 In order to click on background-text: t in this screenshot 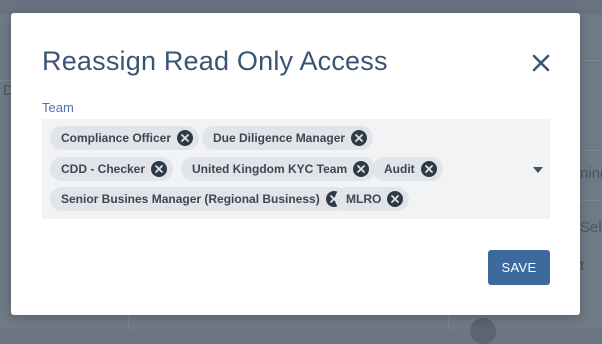, I will do `click(582, 265)`.